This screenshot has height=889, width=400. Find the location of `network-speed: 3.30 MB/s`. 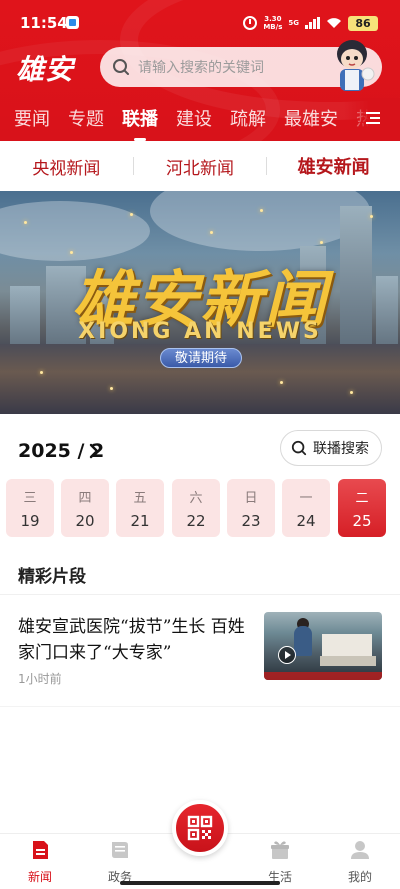

network-speed: 3.30 MB/s is located at coordinates (272, 23).